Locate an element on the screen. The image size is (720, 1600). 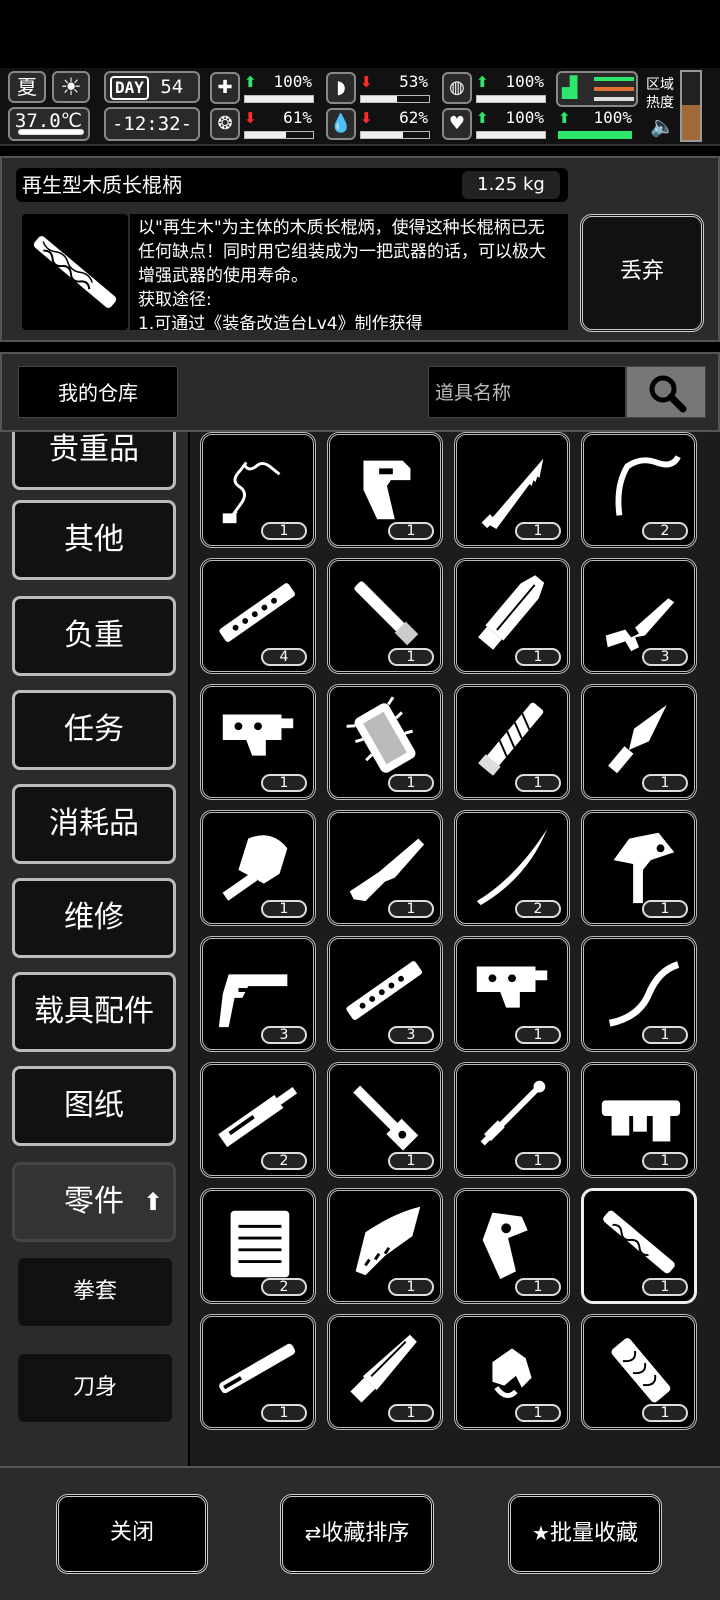
batch-favorite-label: 批量收藏 is located at coordinates (593, 1533).